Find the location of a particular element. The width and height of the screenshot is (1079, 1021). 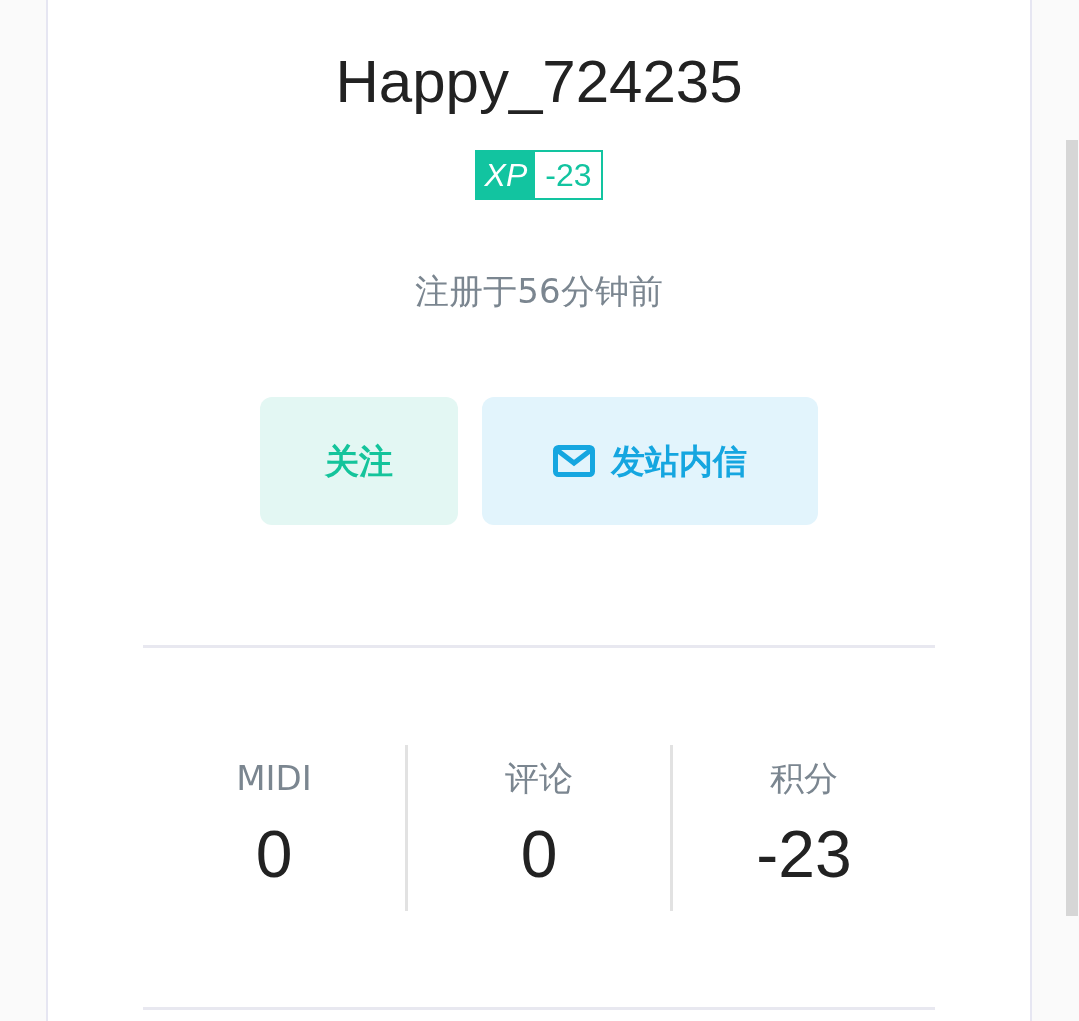

xp-label: XP is located at coordinates (506, 175).